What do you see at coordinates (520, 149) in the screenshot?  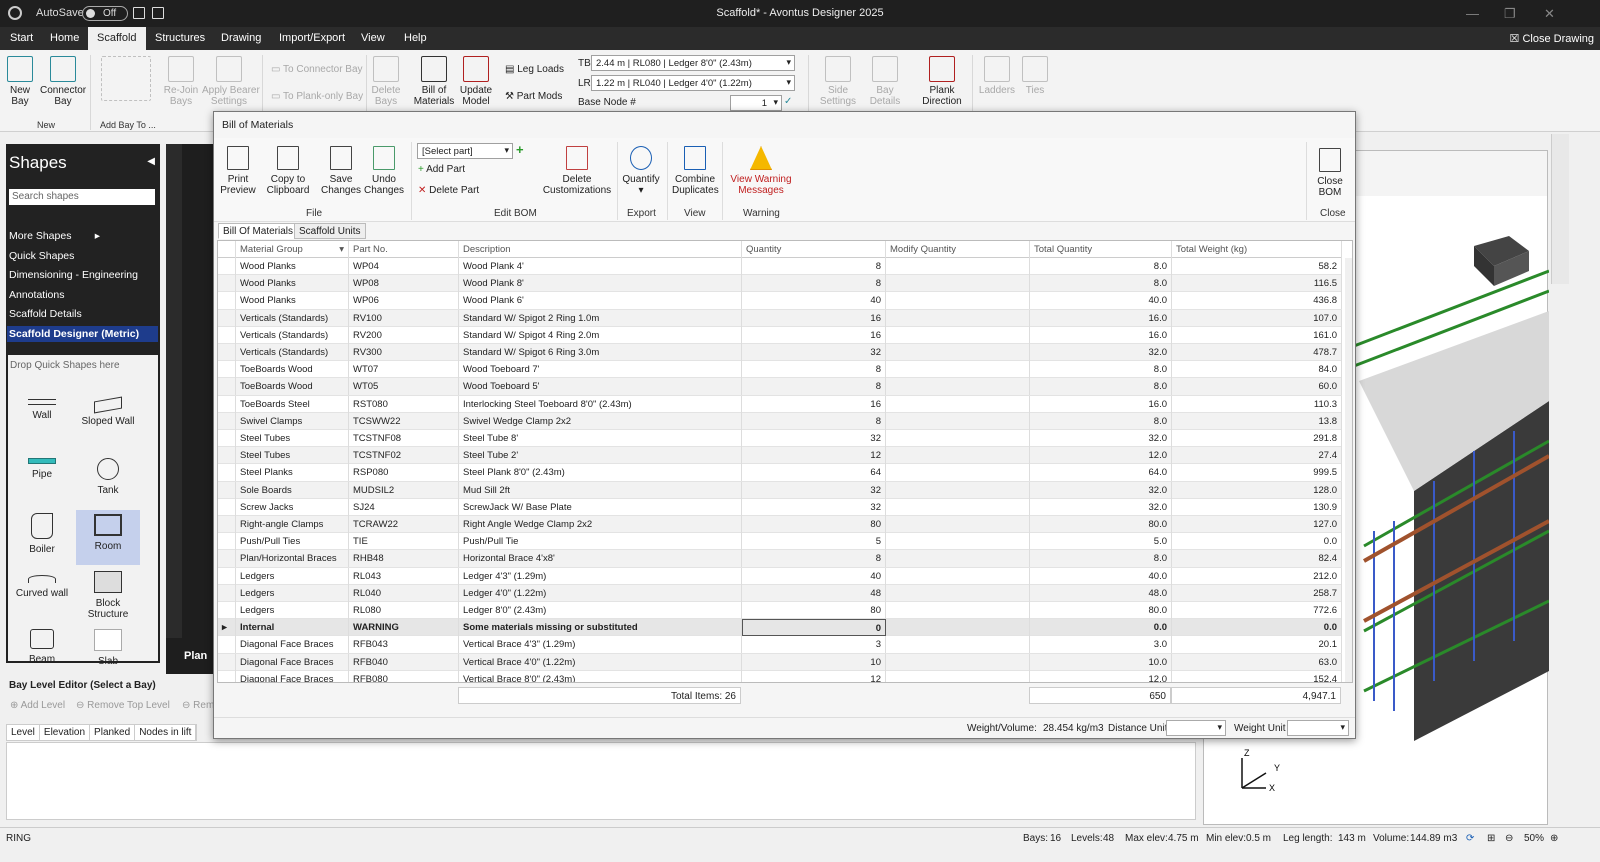 I see `add-icon: +` at bounding box center [520, 149].